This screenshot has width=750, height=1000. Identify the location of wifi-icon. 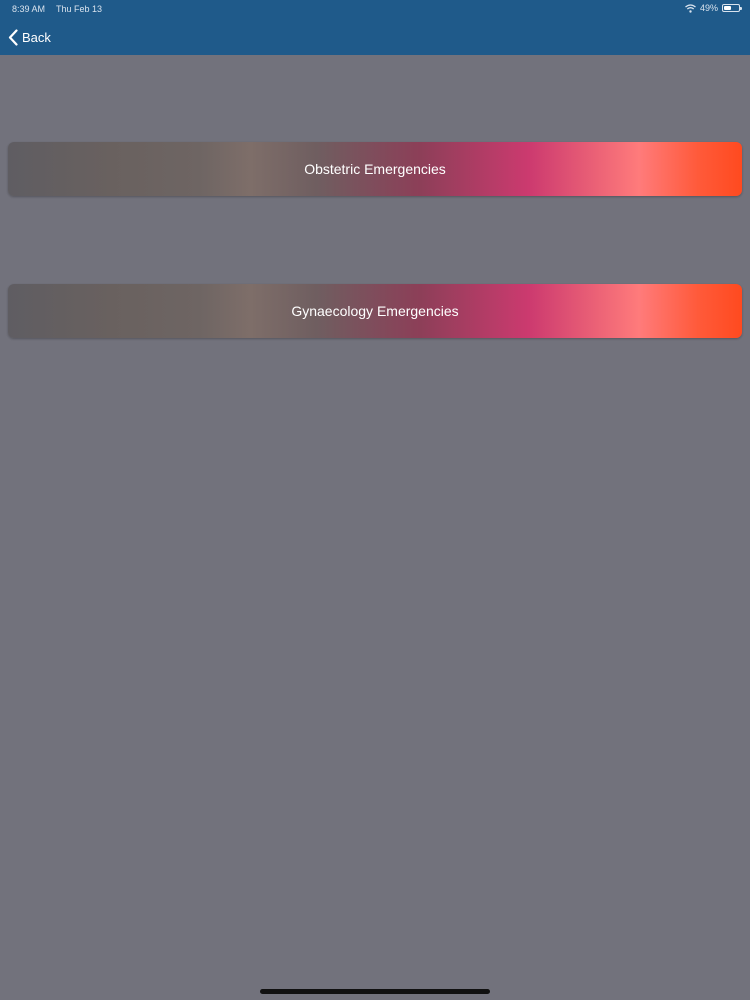
(690, 8).